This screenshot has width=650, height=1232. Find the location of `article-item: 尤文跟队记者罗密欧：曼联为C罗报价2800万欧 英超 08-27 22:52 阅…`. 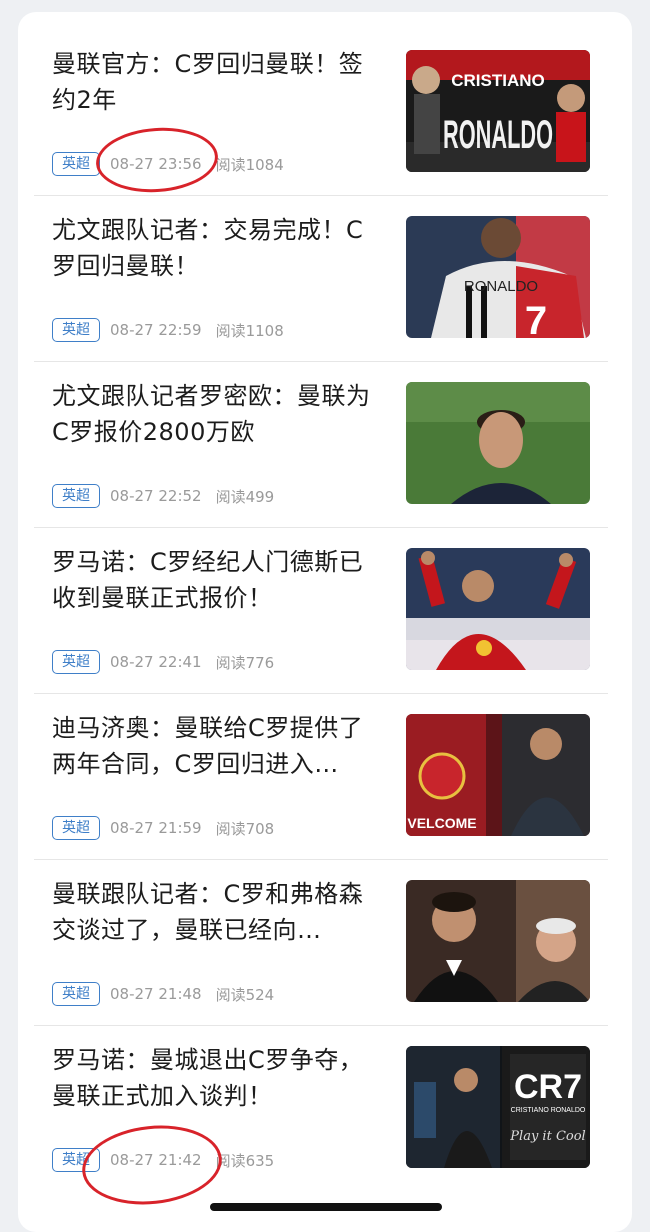

article-item: 尤文跟队记者罗密欧：曼联为C罗报价2800万欧 英超 08-27 22:52 阅… is located at coordinates (321, 445).